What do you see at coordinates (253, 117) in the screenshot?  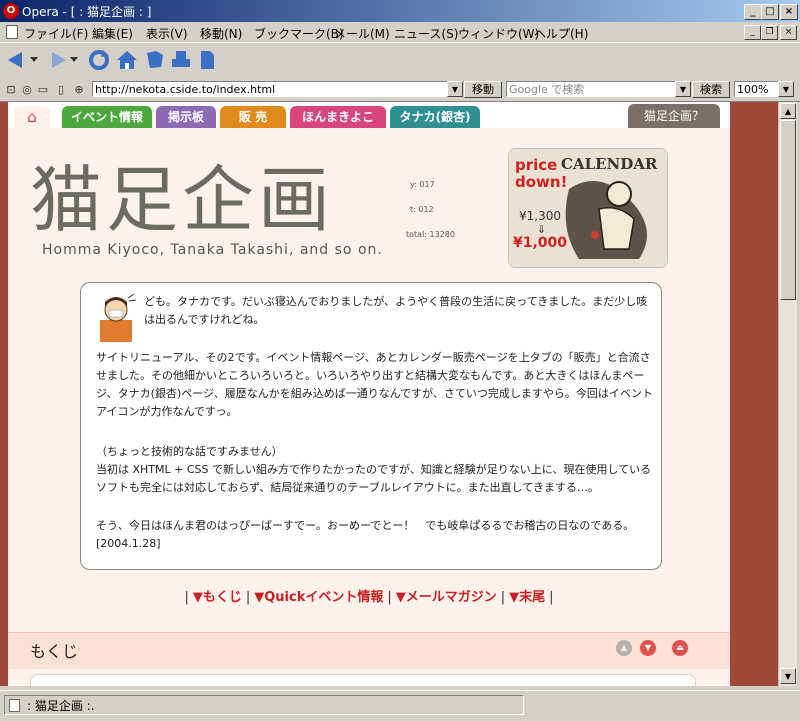 I see `tab-shop: 販 売` at bounding box center [253, 117].